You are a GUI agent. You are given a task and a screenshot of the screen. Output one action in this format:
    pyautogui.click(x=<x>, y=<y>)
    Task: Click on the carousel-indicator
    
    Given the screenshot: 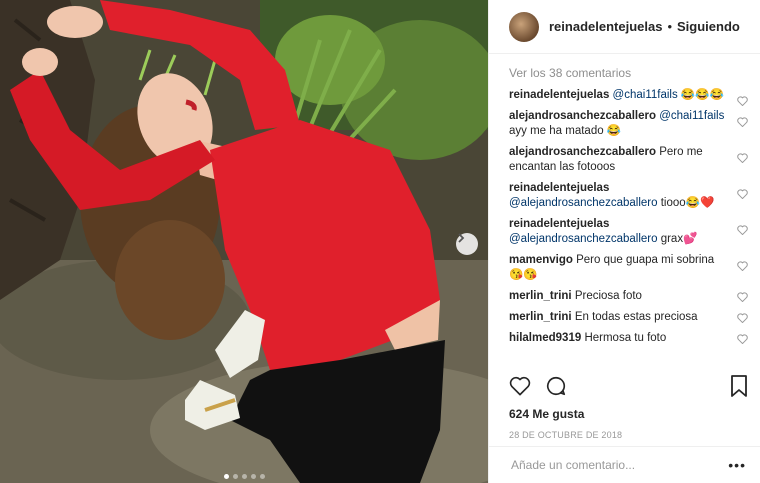 What is the action you would take?
    pyautogui.click(x=244, y=476)
    